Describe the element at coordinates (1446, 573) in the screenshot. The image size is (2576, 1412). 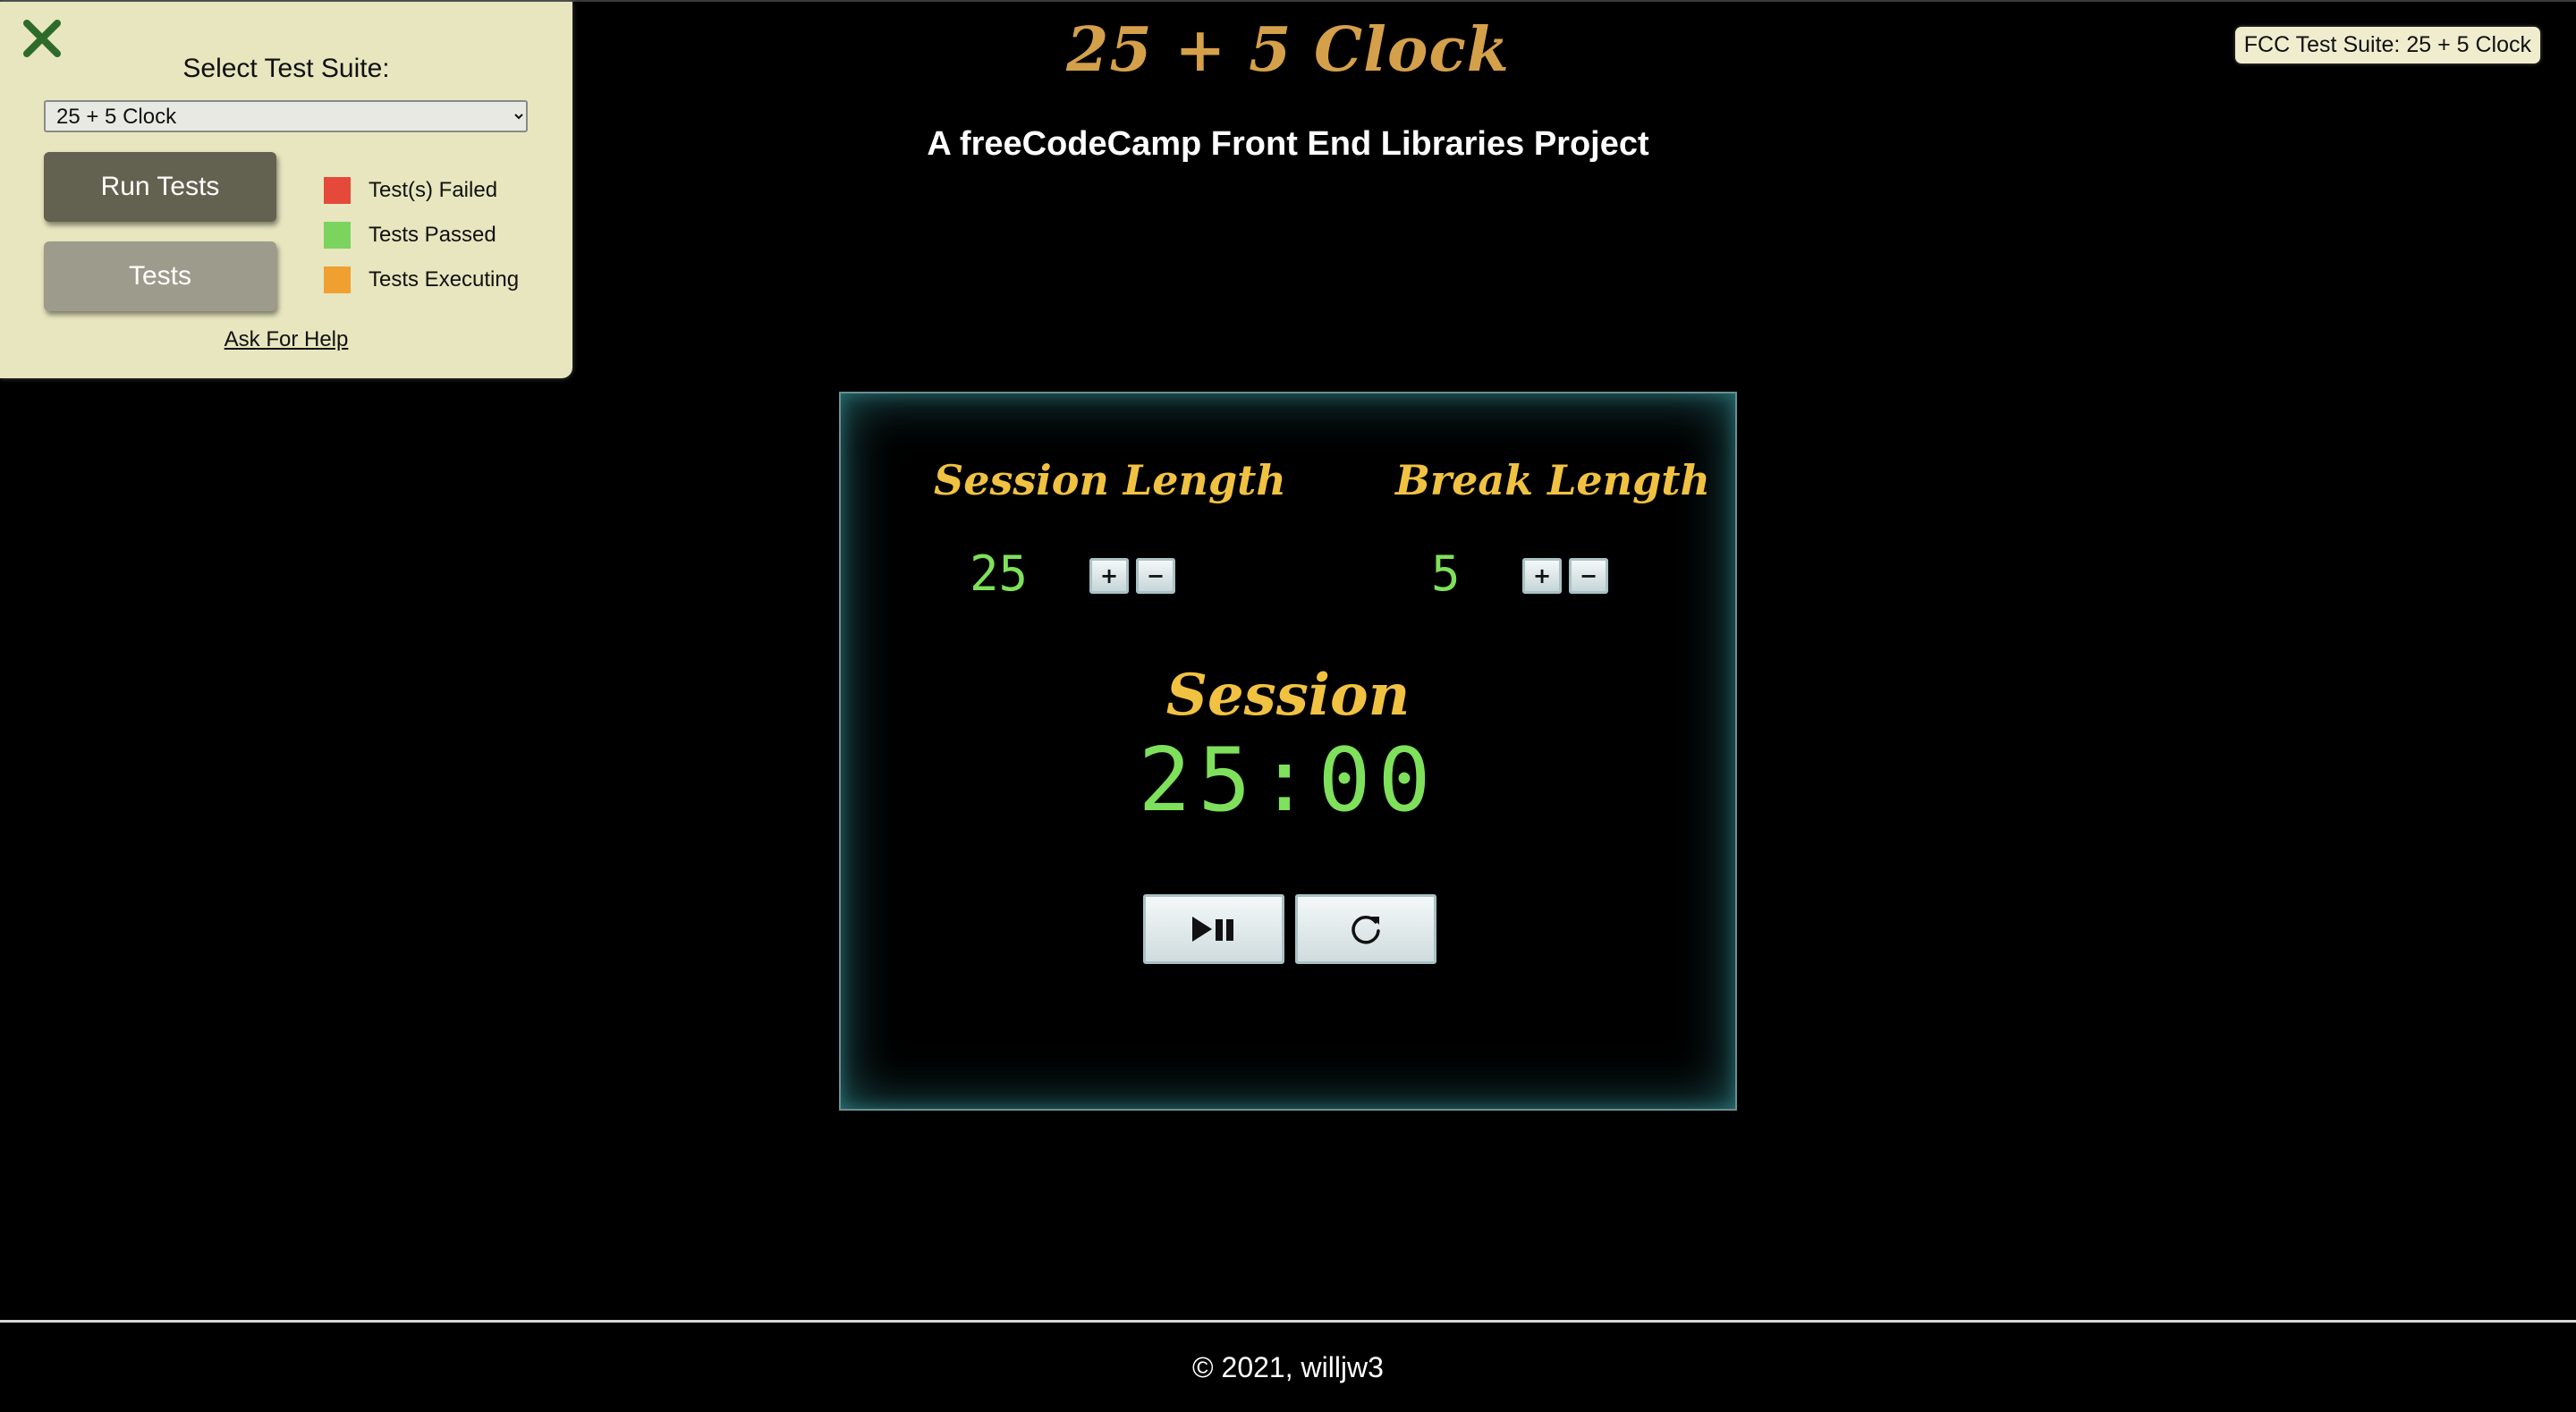
I see `break-length-value: 5` at that location.